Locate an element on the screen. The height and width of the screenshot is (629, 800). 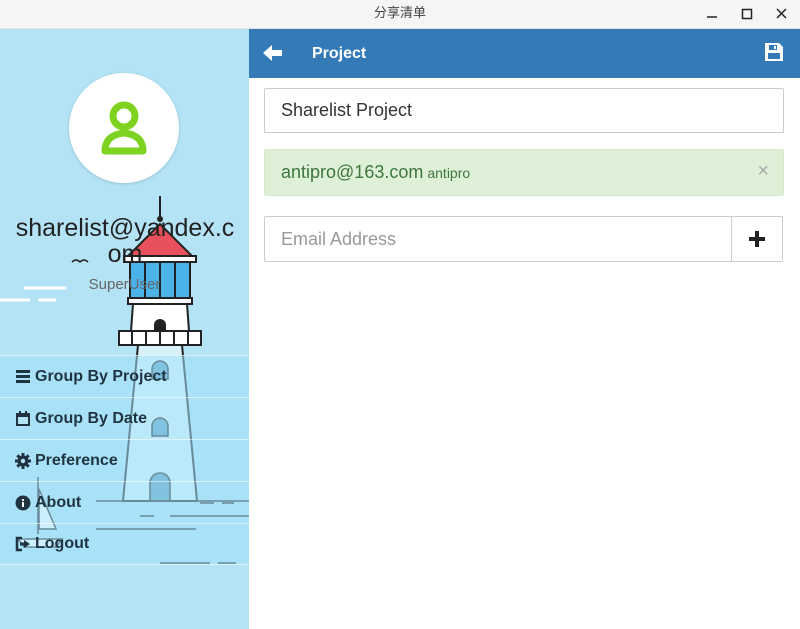
sidebar-item-label: Group By Date is located at coordinates (91, 418).